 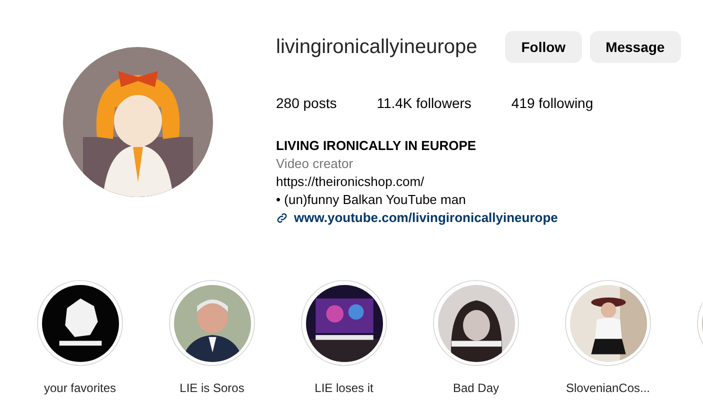 I want to click on bio-text: • (un)funny Balkan YouTube man, so click(x=371, y=200).